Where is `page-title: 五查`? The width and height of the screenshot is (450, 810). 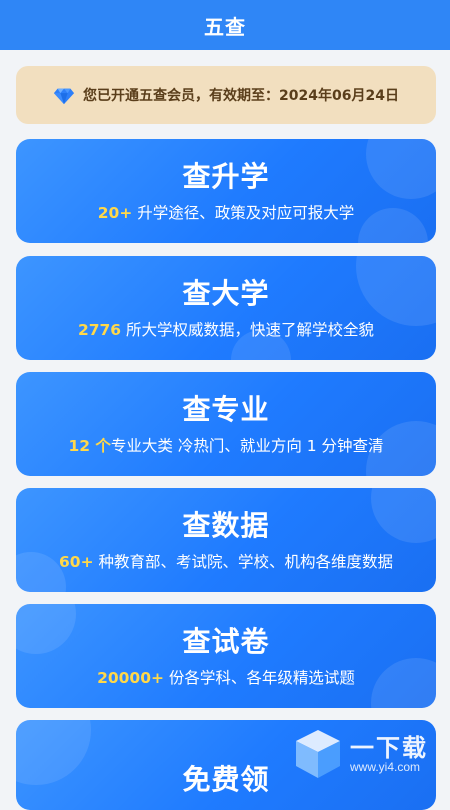
page-title: 五查 is located at coordinates (225, 26).